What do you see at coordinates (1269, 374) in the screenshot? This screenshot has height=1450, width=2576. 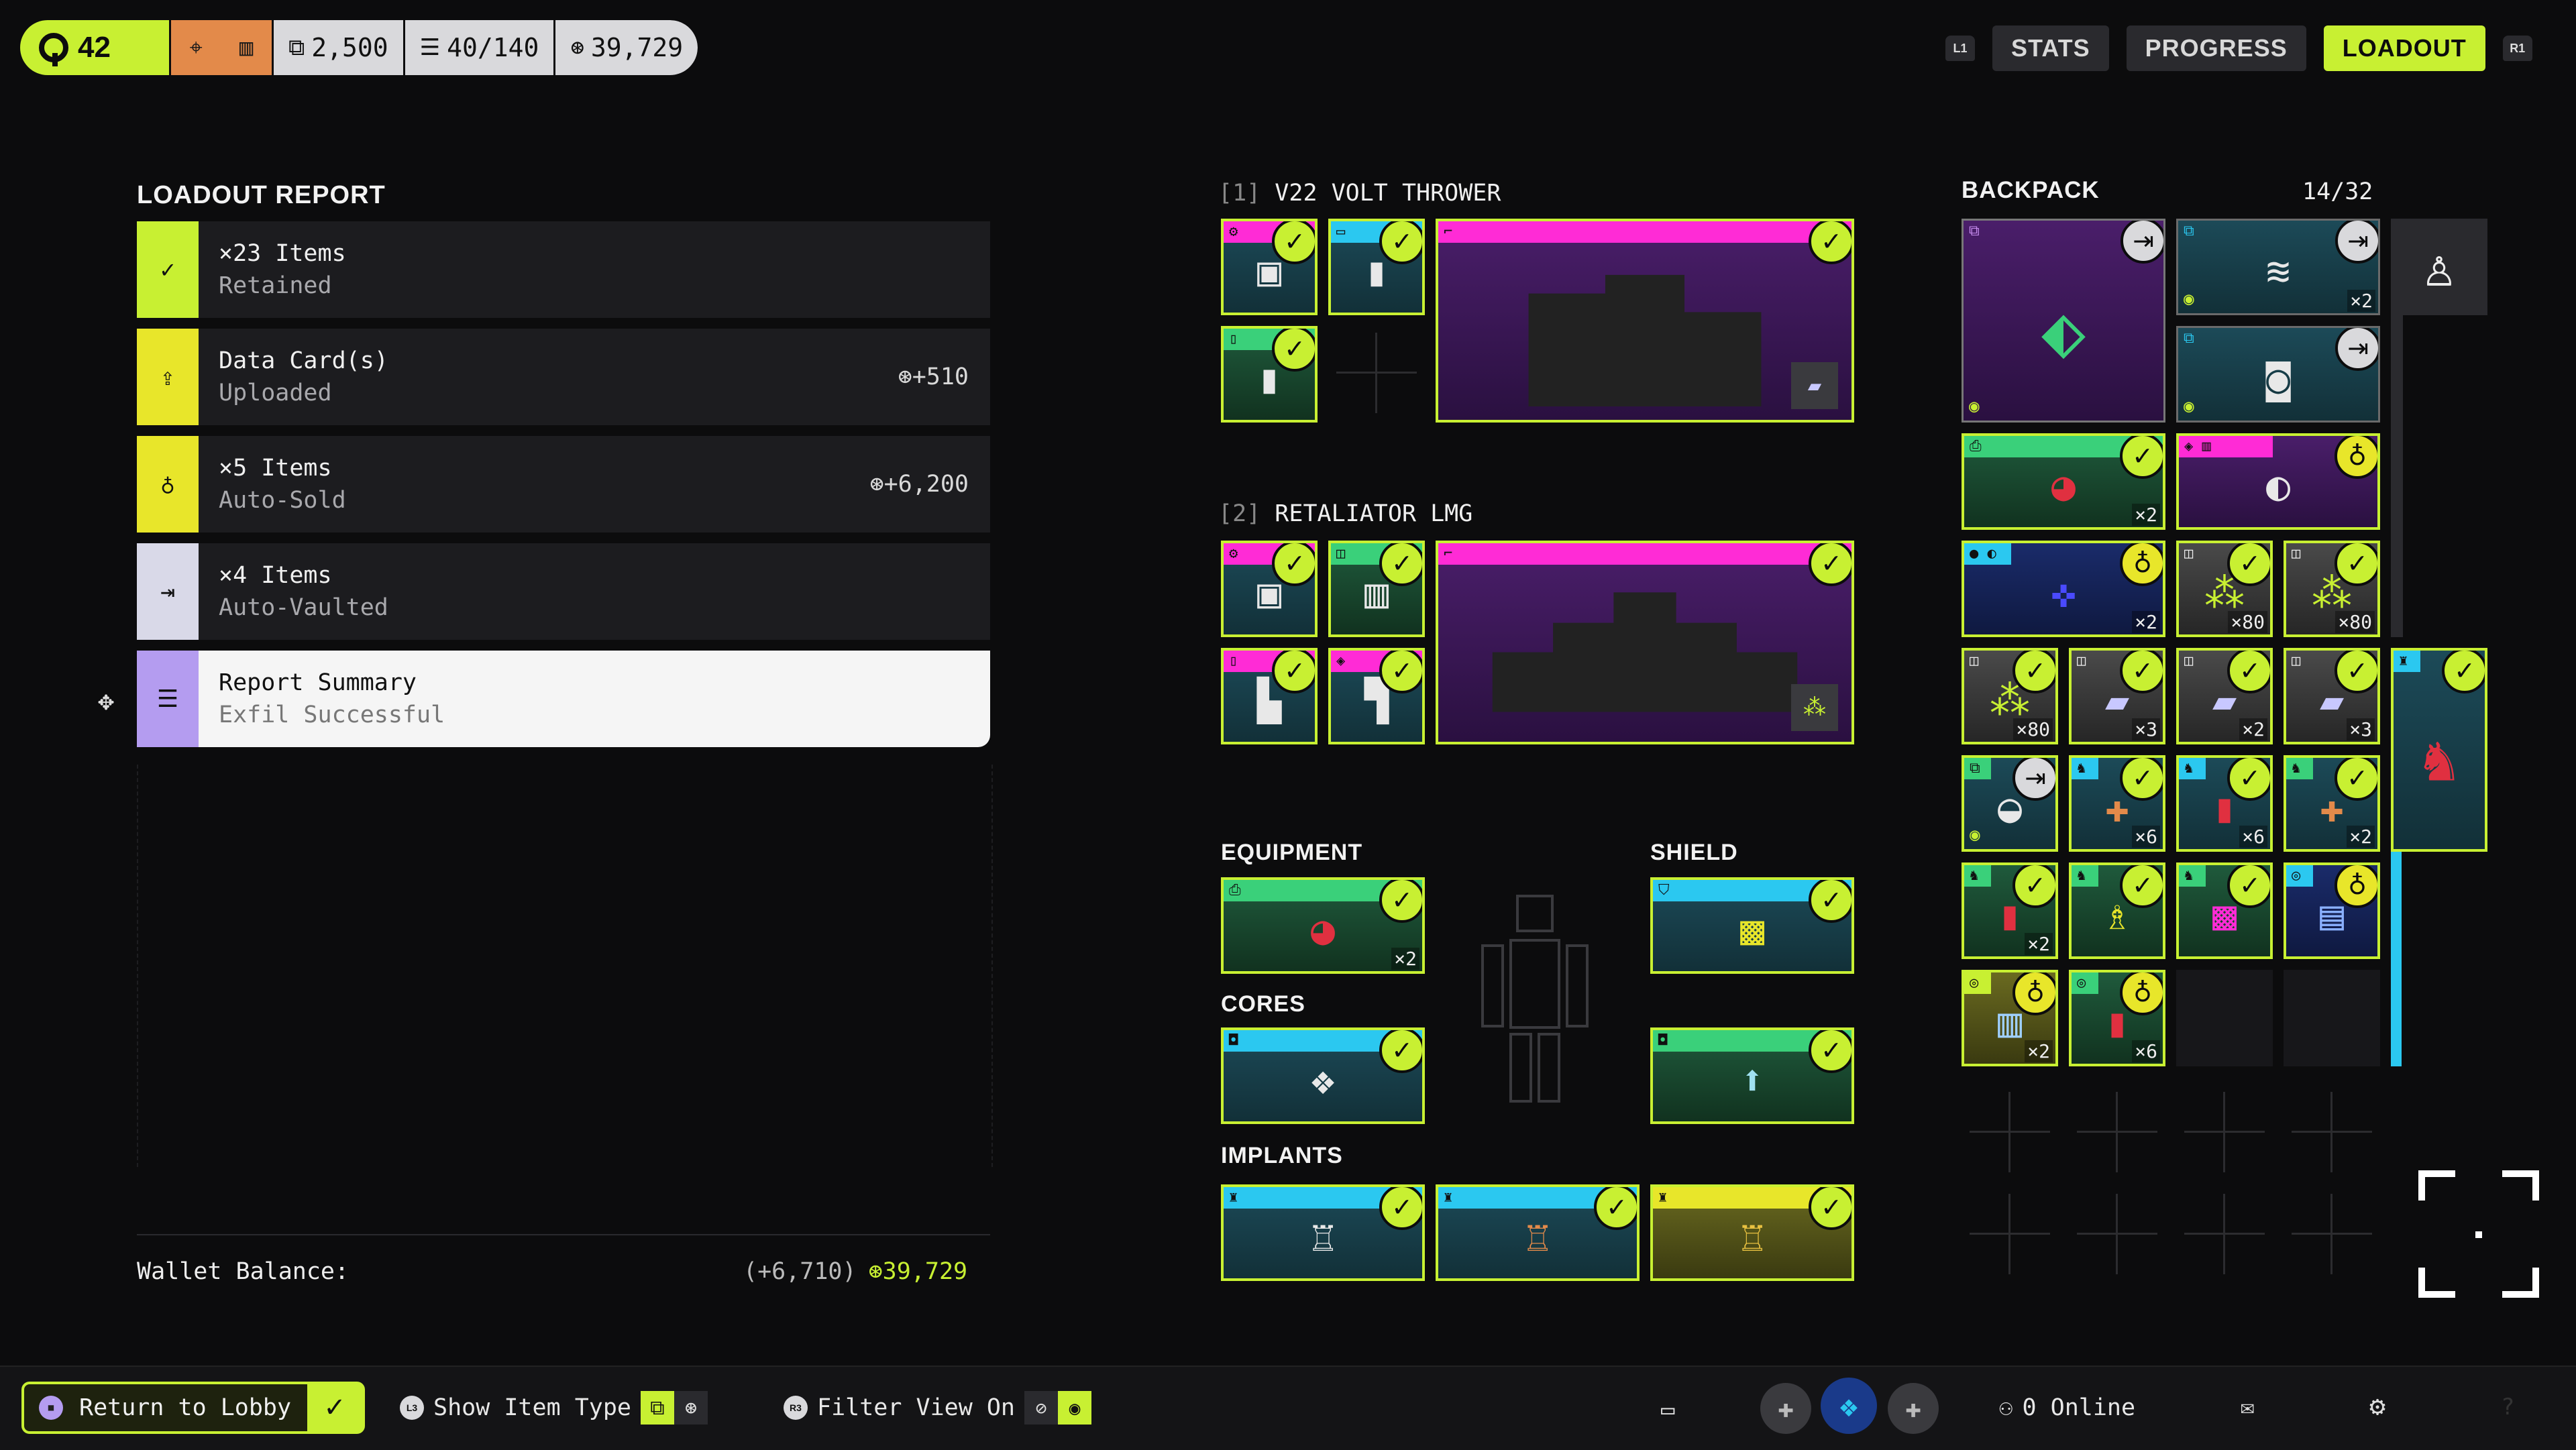 I see `weapon-1-mod-slot: ▯ ▮ ✓` at bounding box center [1269, 374].